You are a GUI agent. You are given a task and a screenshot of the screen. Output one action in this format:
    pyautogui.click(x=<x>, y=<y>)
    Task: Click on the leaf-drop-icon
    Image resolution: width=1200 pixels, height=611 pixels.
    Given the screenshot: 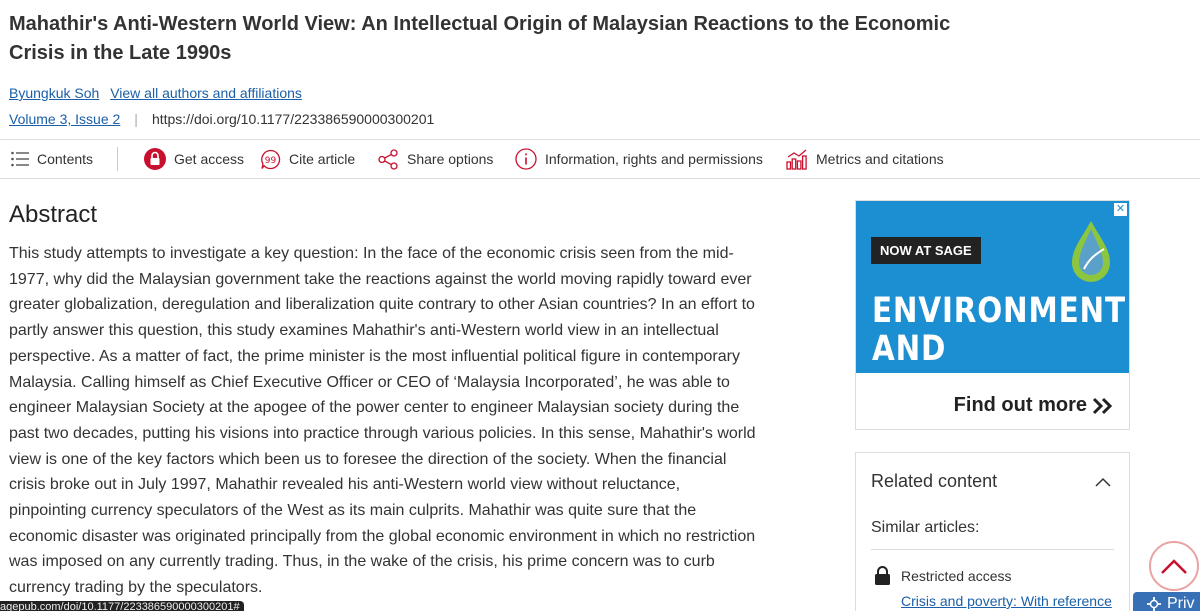 What is the action you would take?
    pyautogui.click(x=1091, y=251)
    